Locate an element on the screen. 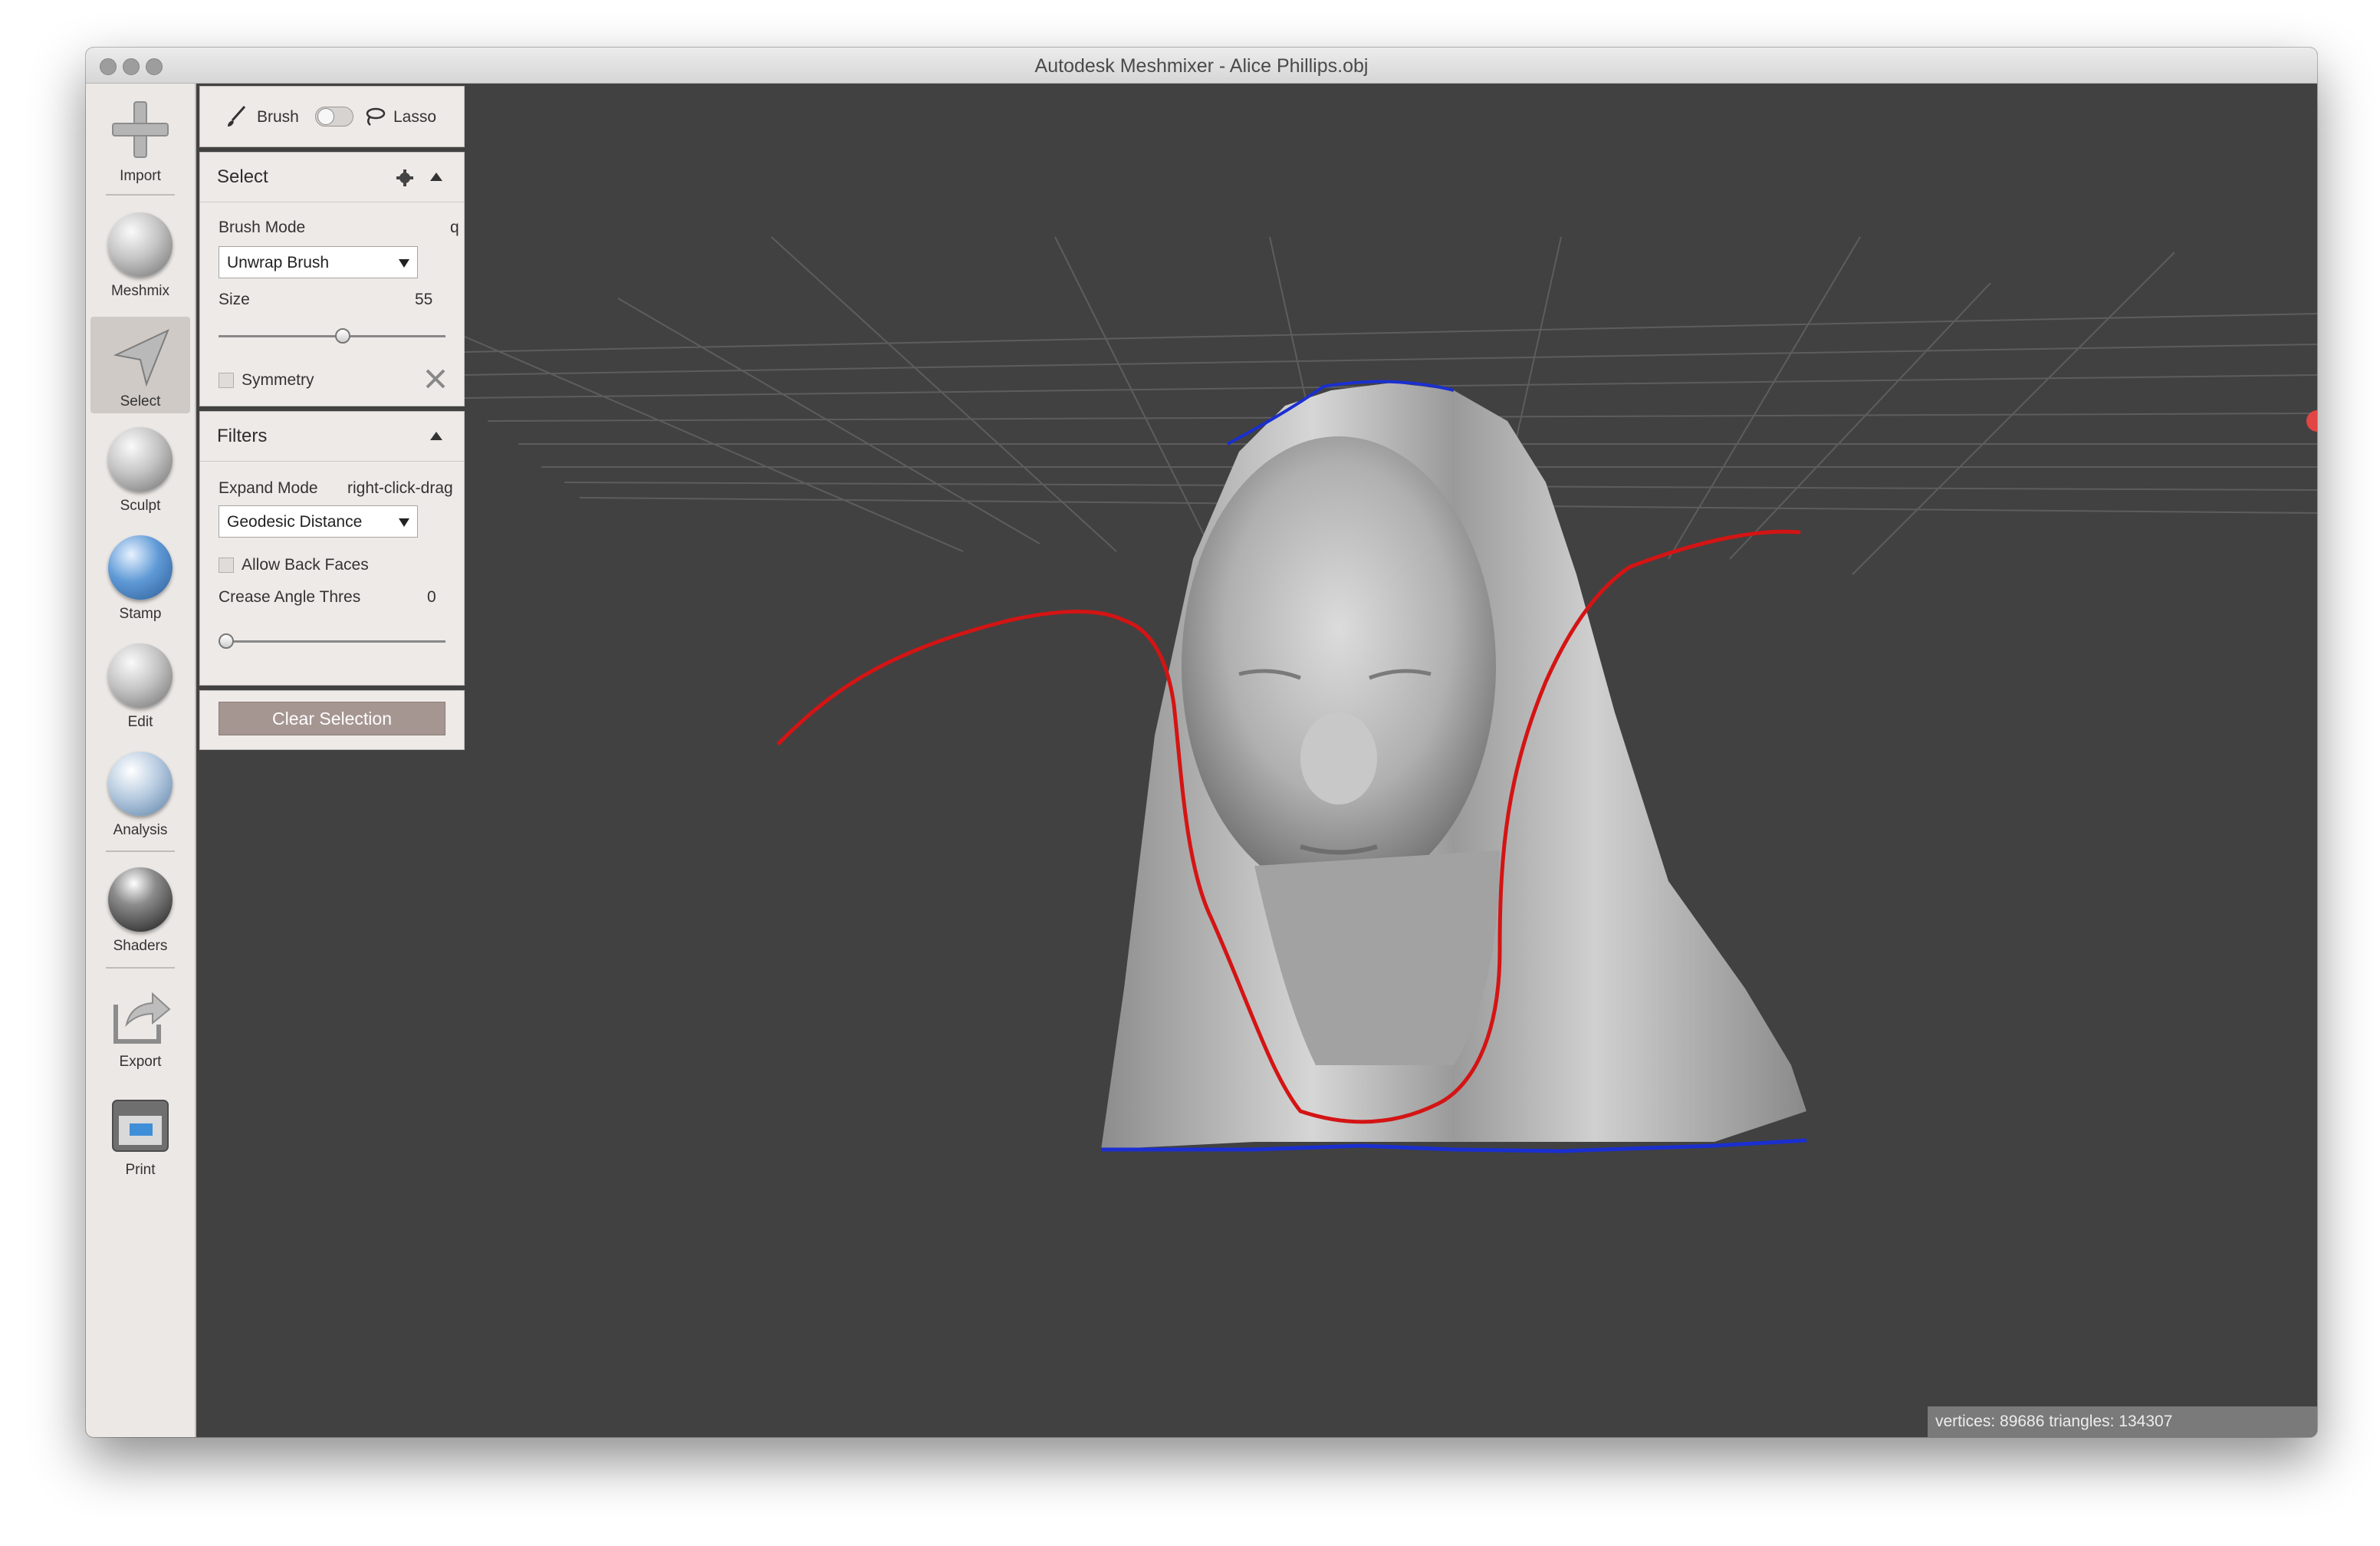  toolbar-item-meshmix: Meshmix is located at coordinates (140, 255).